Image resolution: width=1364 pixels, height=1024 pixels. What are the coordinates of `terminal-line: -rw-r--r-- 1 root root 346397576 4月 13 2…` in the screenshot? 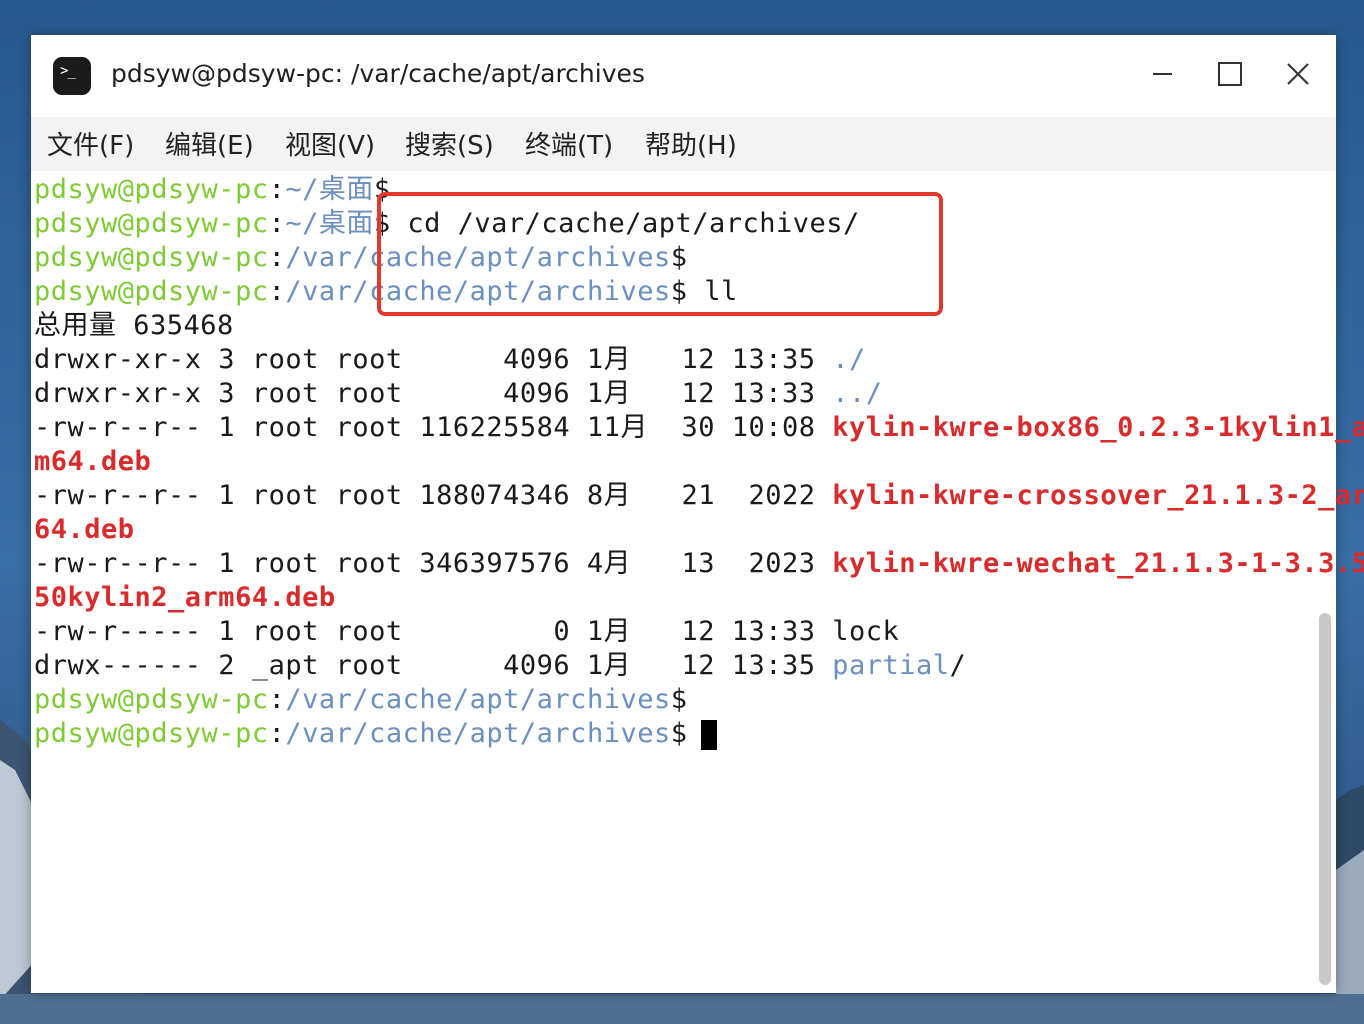 It's located at (699, 564).